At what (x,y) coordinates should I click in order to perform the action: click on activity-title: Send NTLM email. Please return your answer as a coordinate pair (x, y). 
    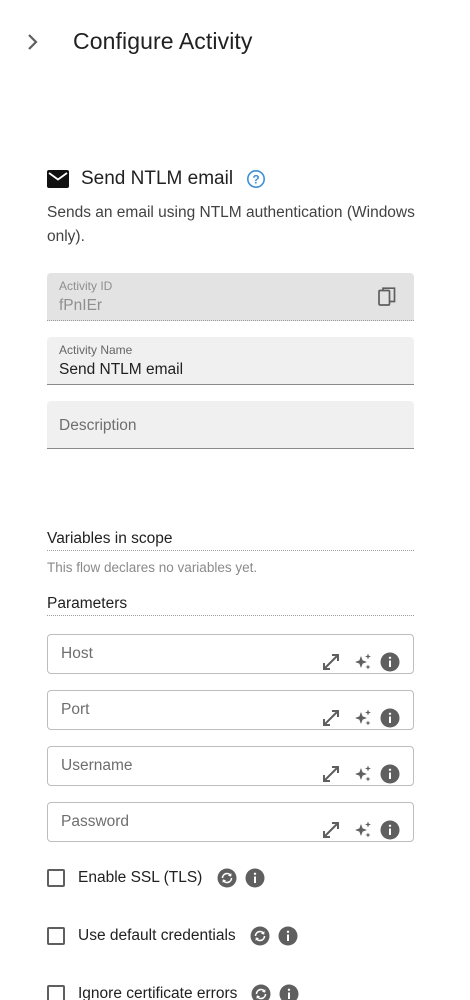
    Looking at the image, I should click on (157, 178).